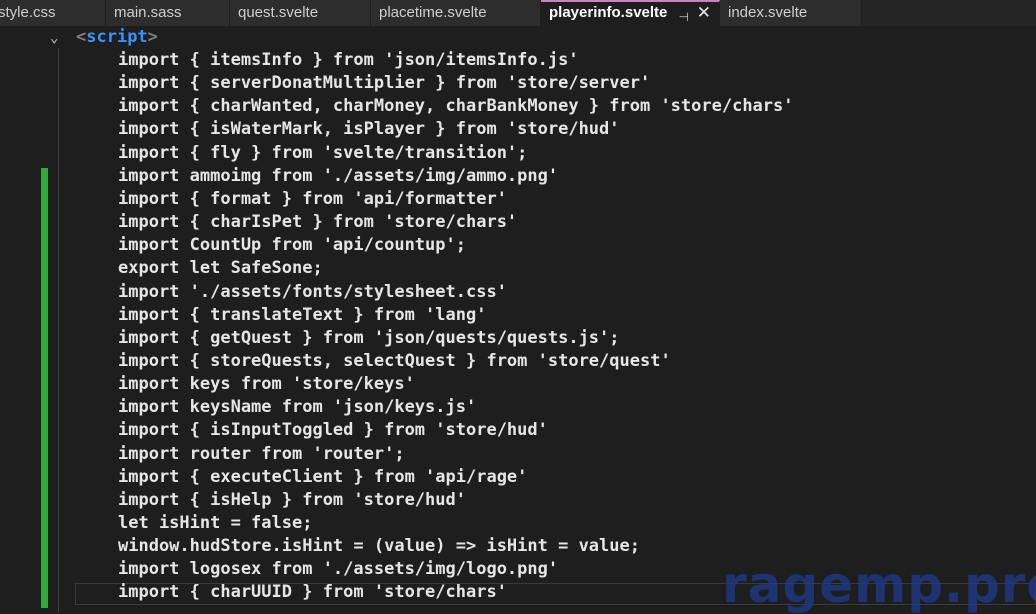  What do you see at coordinates (318, 222) in the screenshot?
I see `code-line: import { charIsPet } from 'store/chars'` at bounding box center [318, 222].